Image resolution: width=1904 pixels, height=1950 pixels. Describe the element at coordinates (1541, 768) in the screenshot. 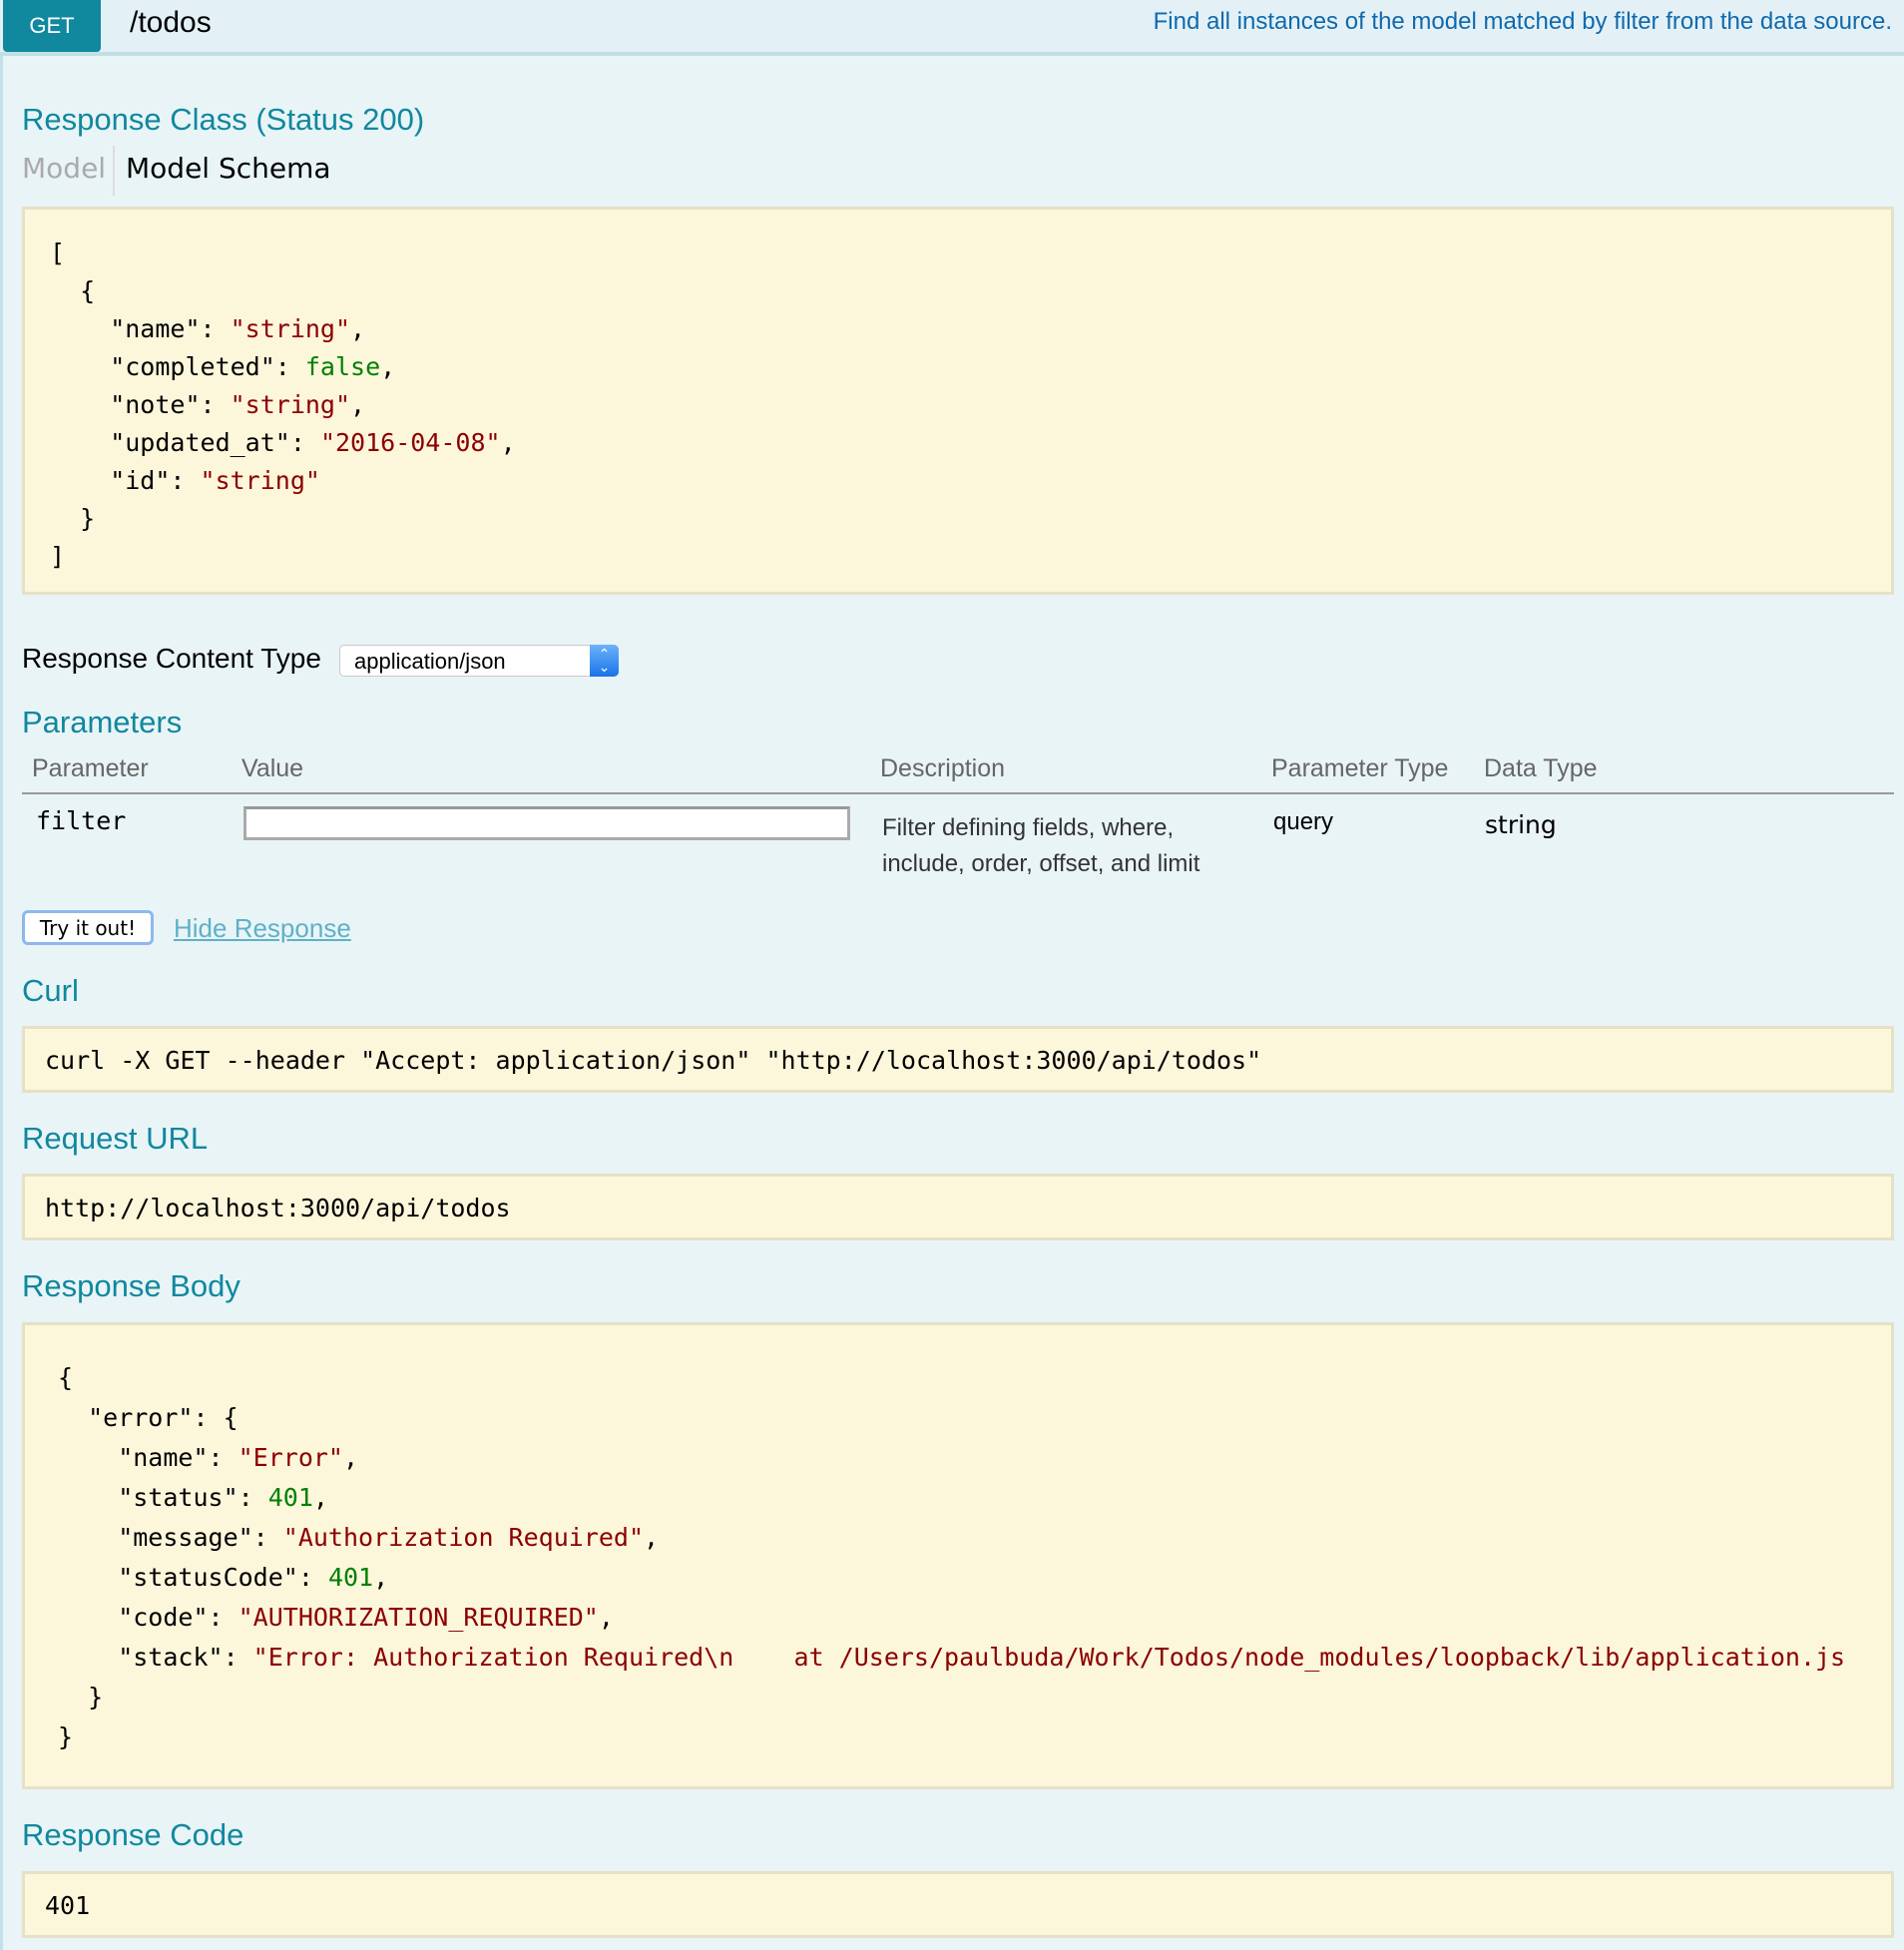

I see `column-header-data-type: Data Type` at that location.